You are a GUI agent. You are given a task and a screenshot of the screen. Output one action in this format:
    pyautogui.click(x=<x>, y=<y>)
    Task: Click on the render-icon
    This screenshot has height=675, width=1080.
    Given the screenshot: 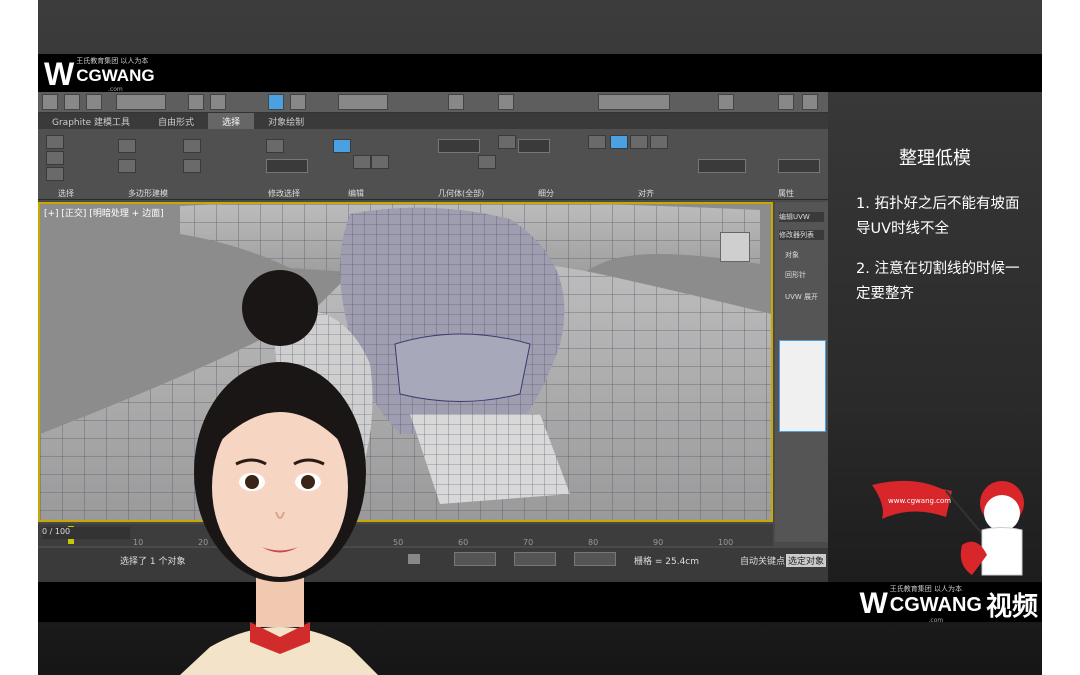 What is the action you would take?
    pyautogui.click(x=786, y=102)
    